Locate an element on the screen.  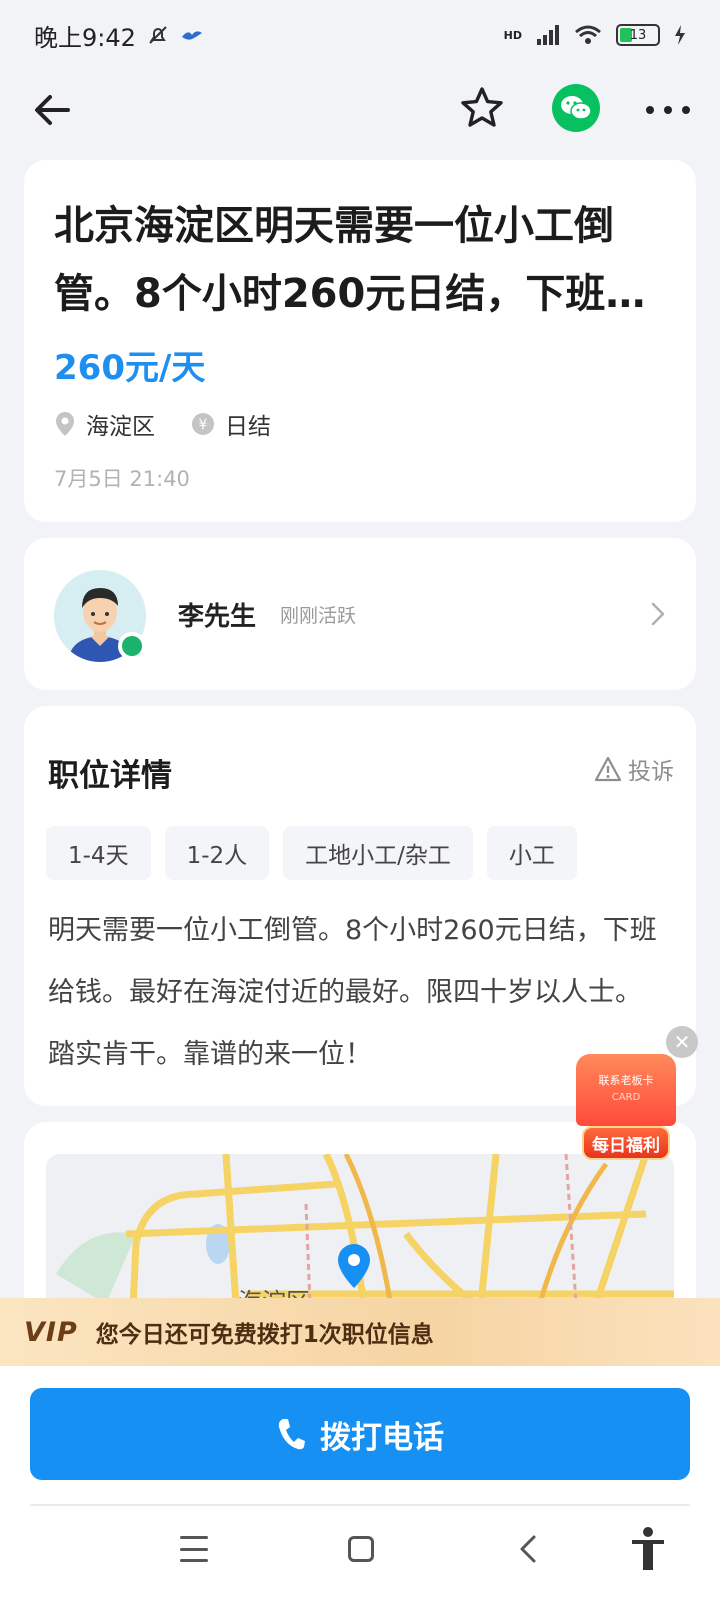
online-status-dot is located at coordinates (132, 646).